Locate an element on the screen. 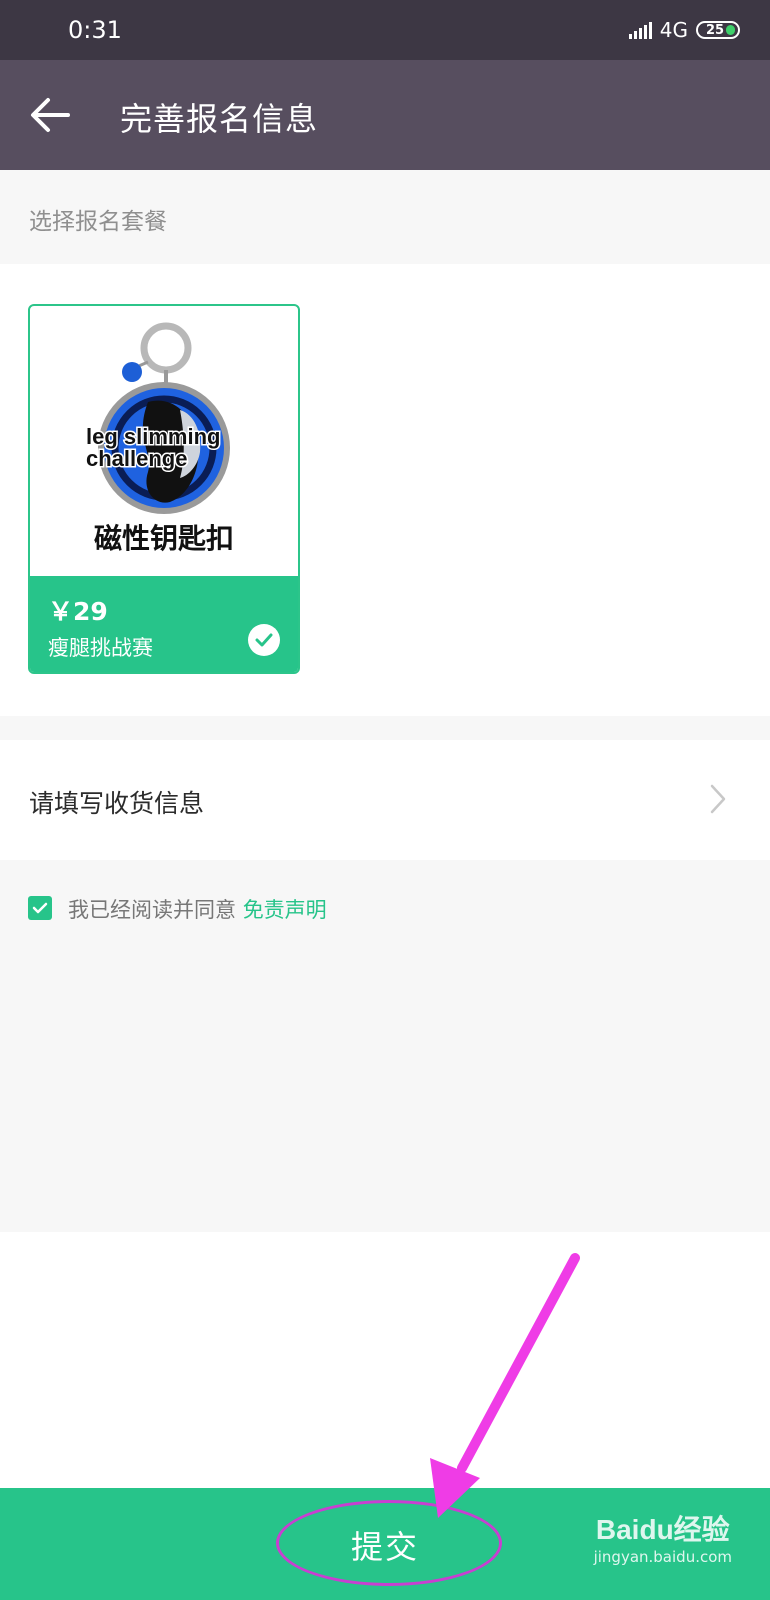 This screenshot has width=770, height=1600. keychain-image: leg slimming challenge 磁性钥匙扣 is located at coordinates (159, 438).